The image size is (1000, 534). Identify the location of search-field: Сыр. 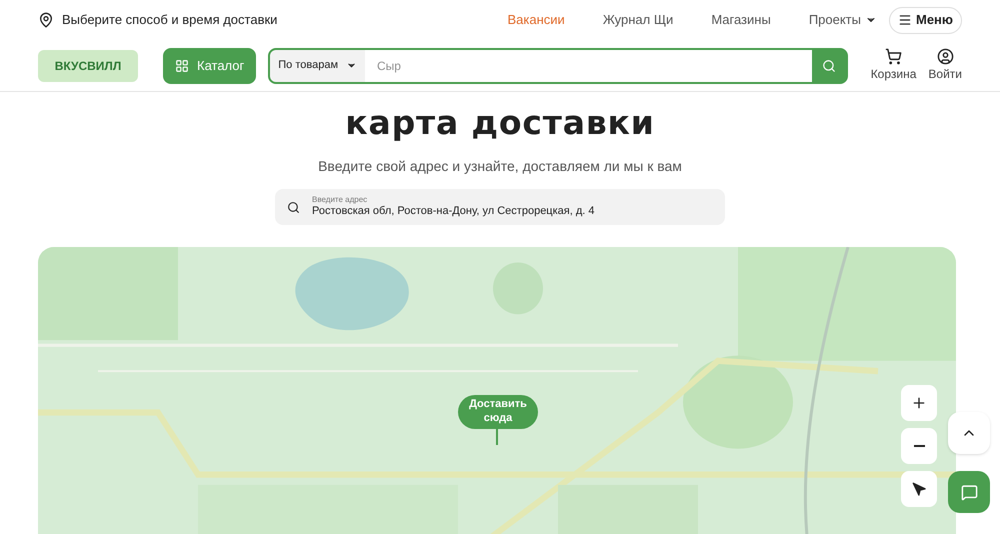
(588, 66).